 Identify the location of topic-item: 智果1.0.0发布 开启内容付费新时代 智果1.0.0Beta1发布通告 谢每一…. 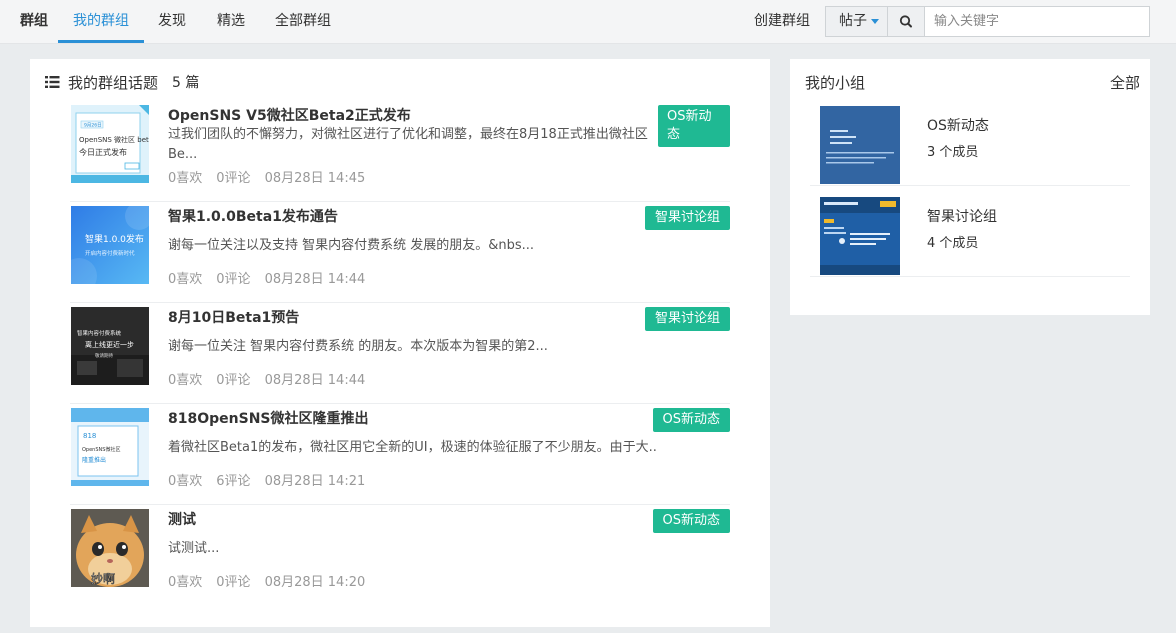
(400, 252).